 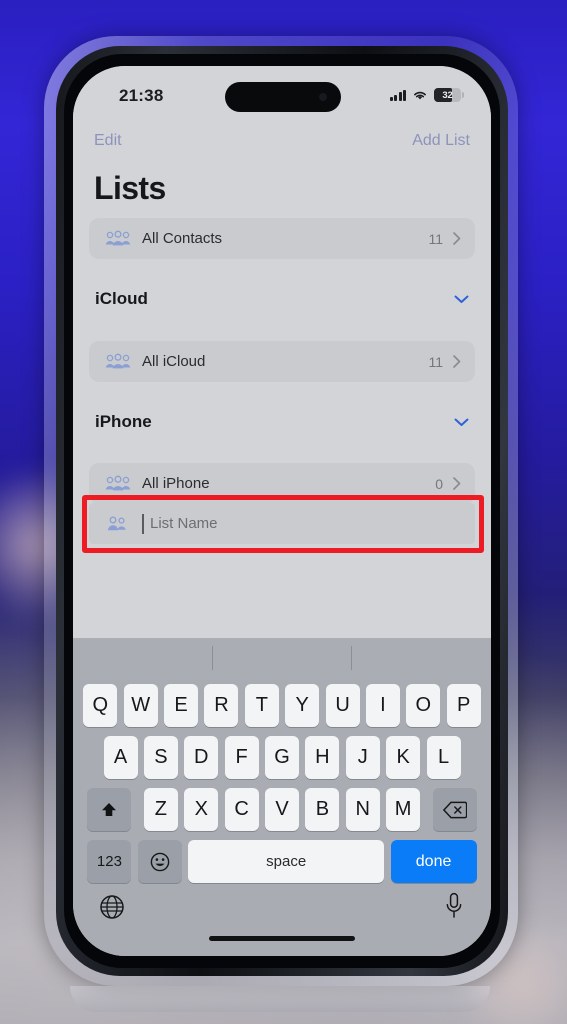 I want to click on case-bottom-reflection, so click(x=280, y=999).